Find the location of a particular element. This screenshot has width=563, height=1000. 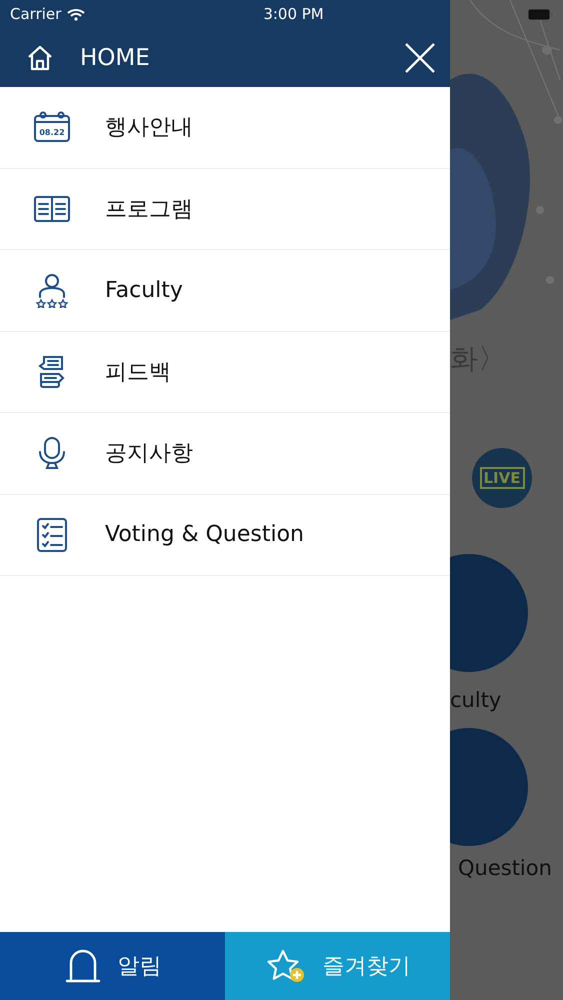

speech-bubbles-icon is located at coordinates (52, 371).